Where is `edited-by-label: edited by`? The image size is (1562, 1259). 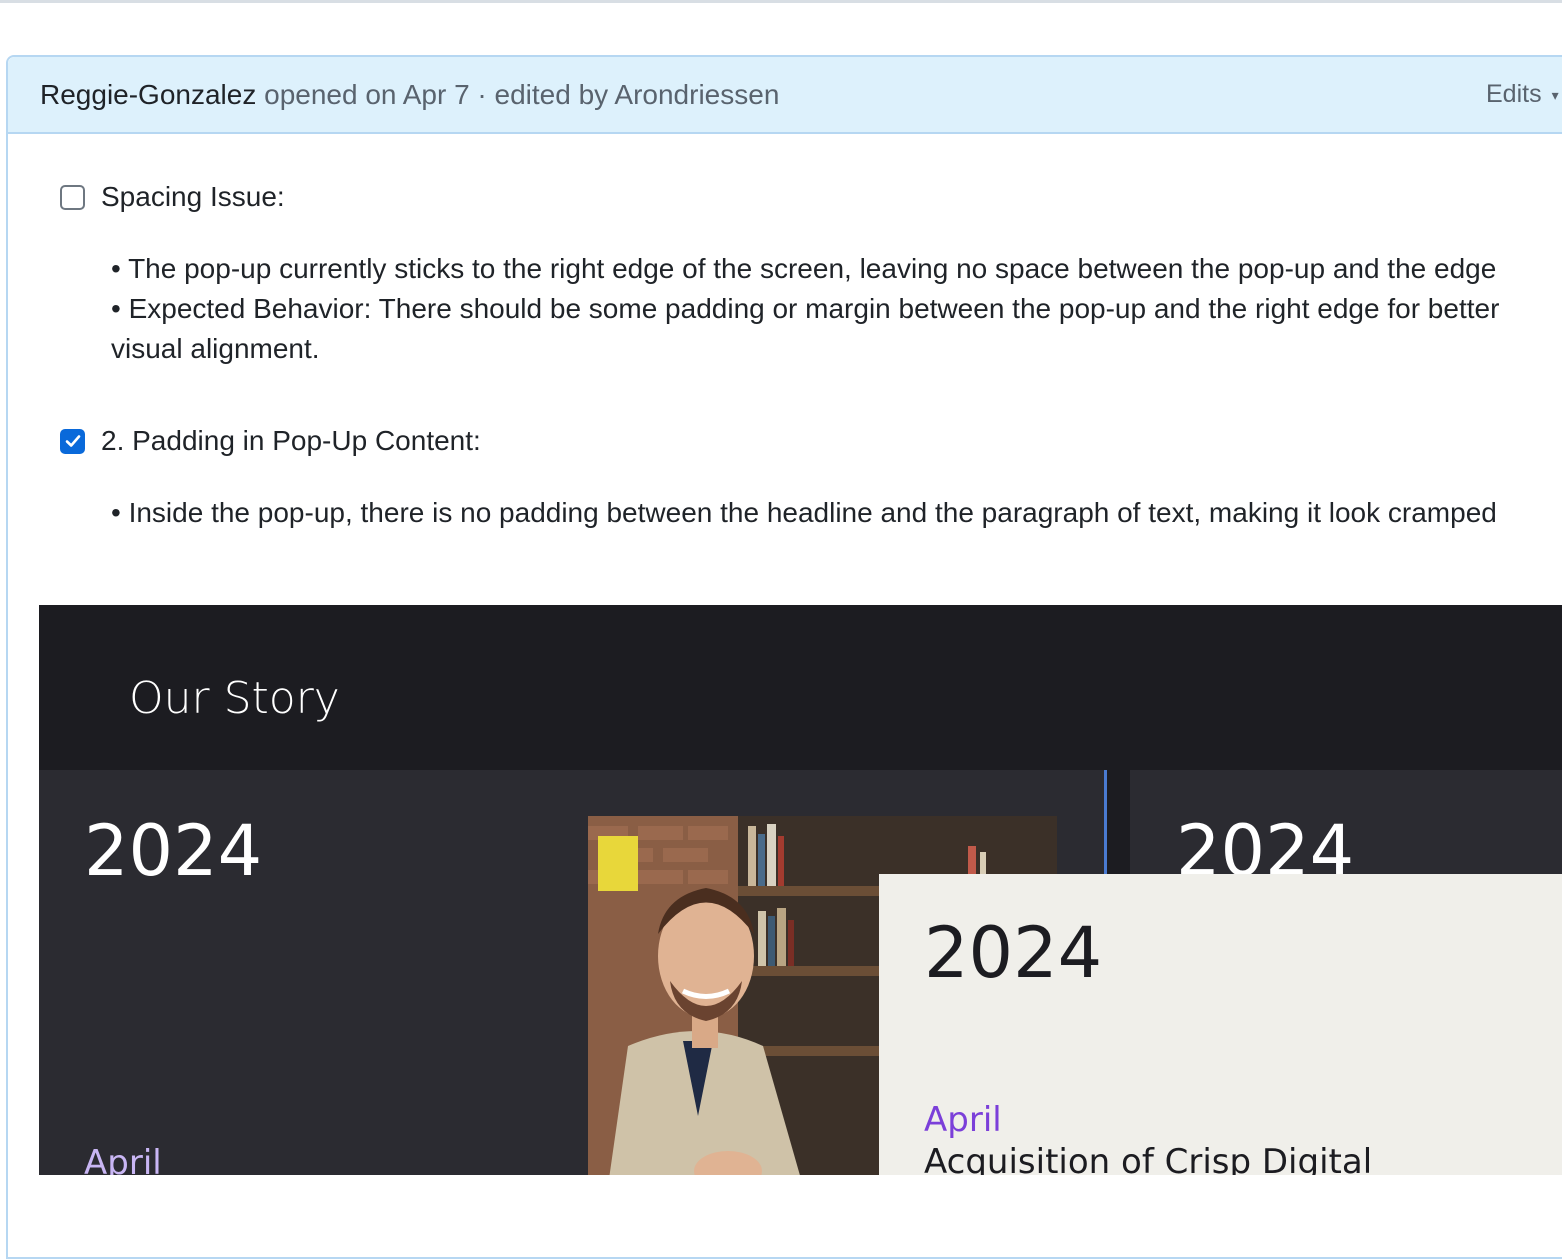
edited-by-label: edited by is located at coordinates (551, 94).